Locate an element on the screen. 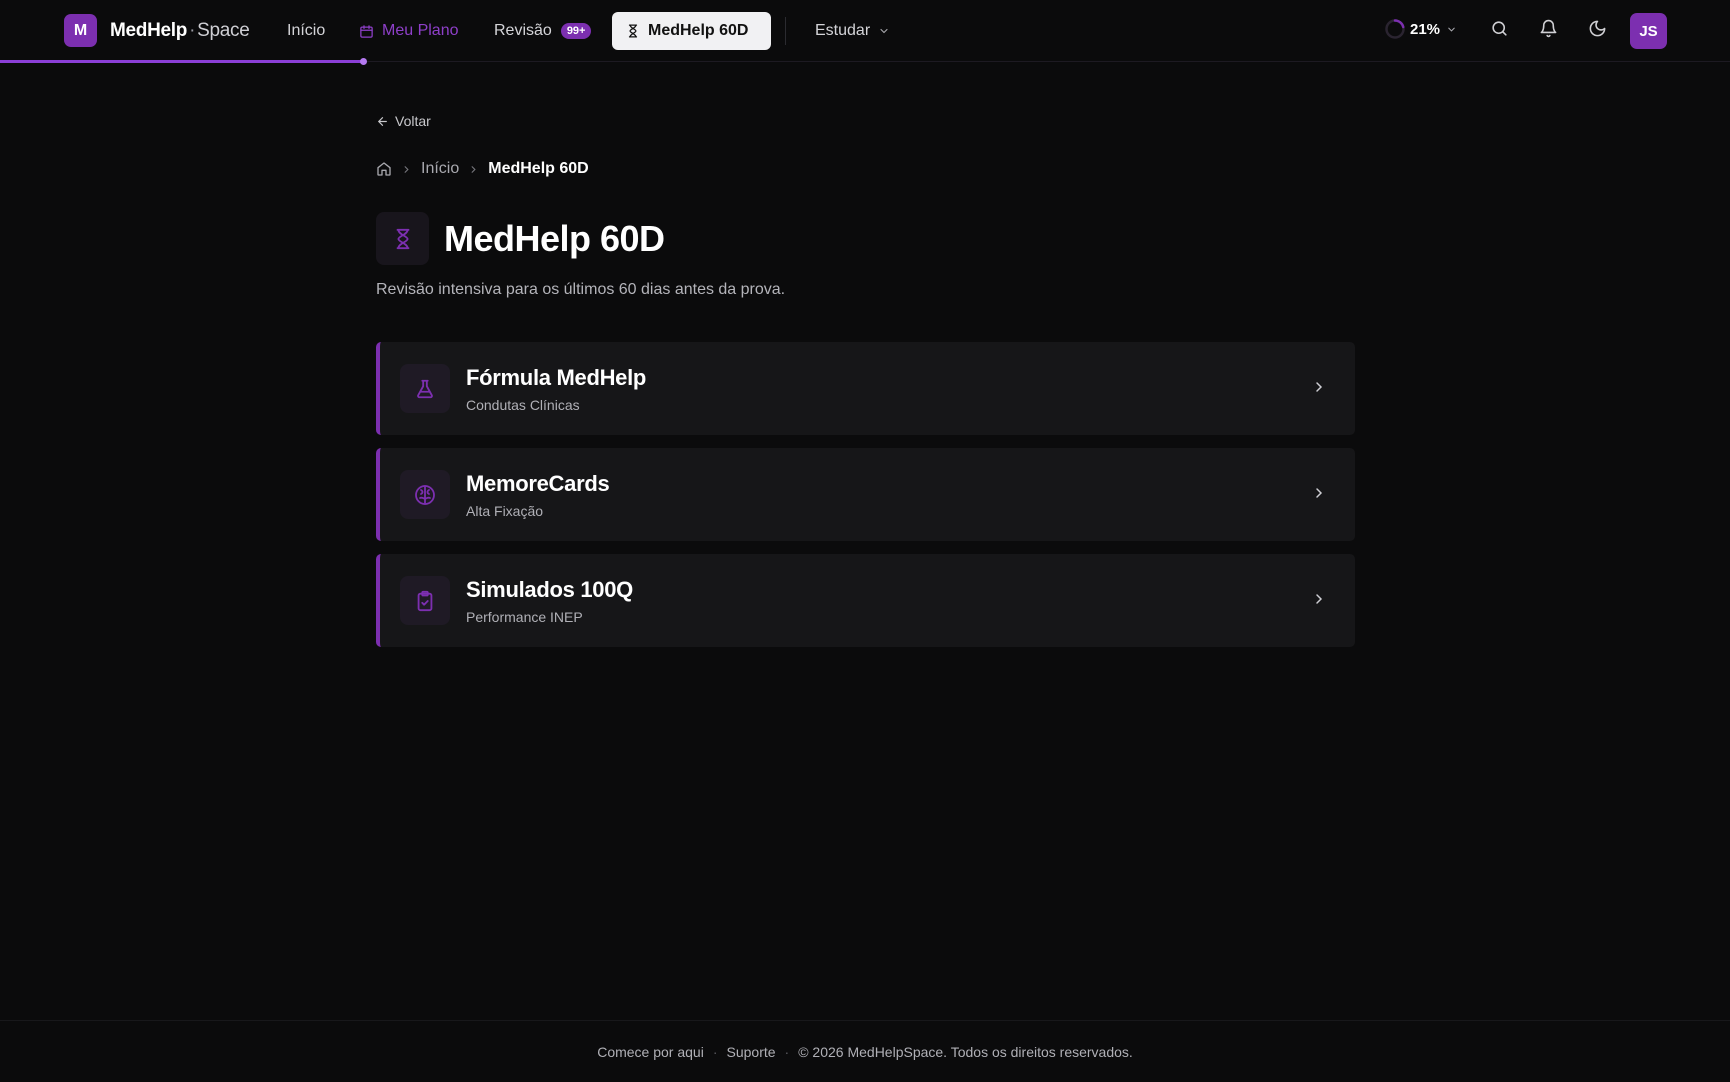  search-icon is located at coordinates (1499, 31).